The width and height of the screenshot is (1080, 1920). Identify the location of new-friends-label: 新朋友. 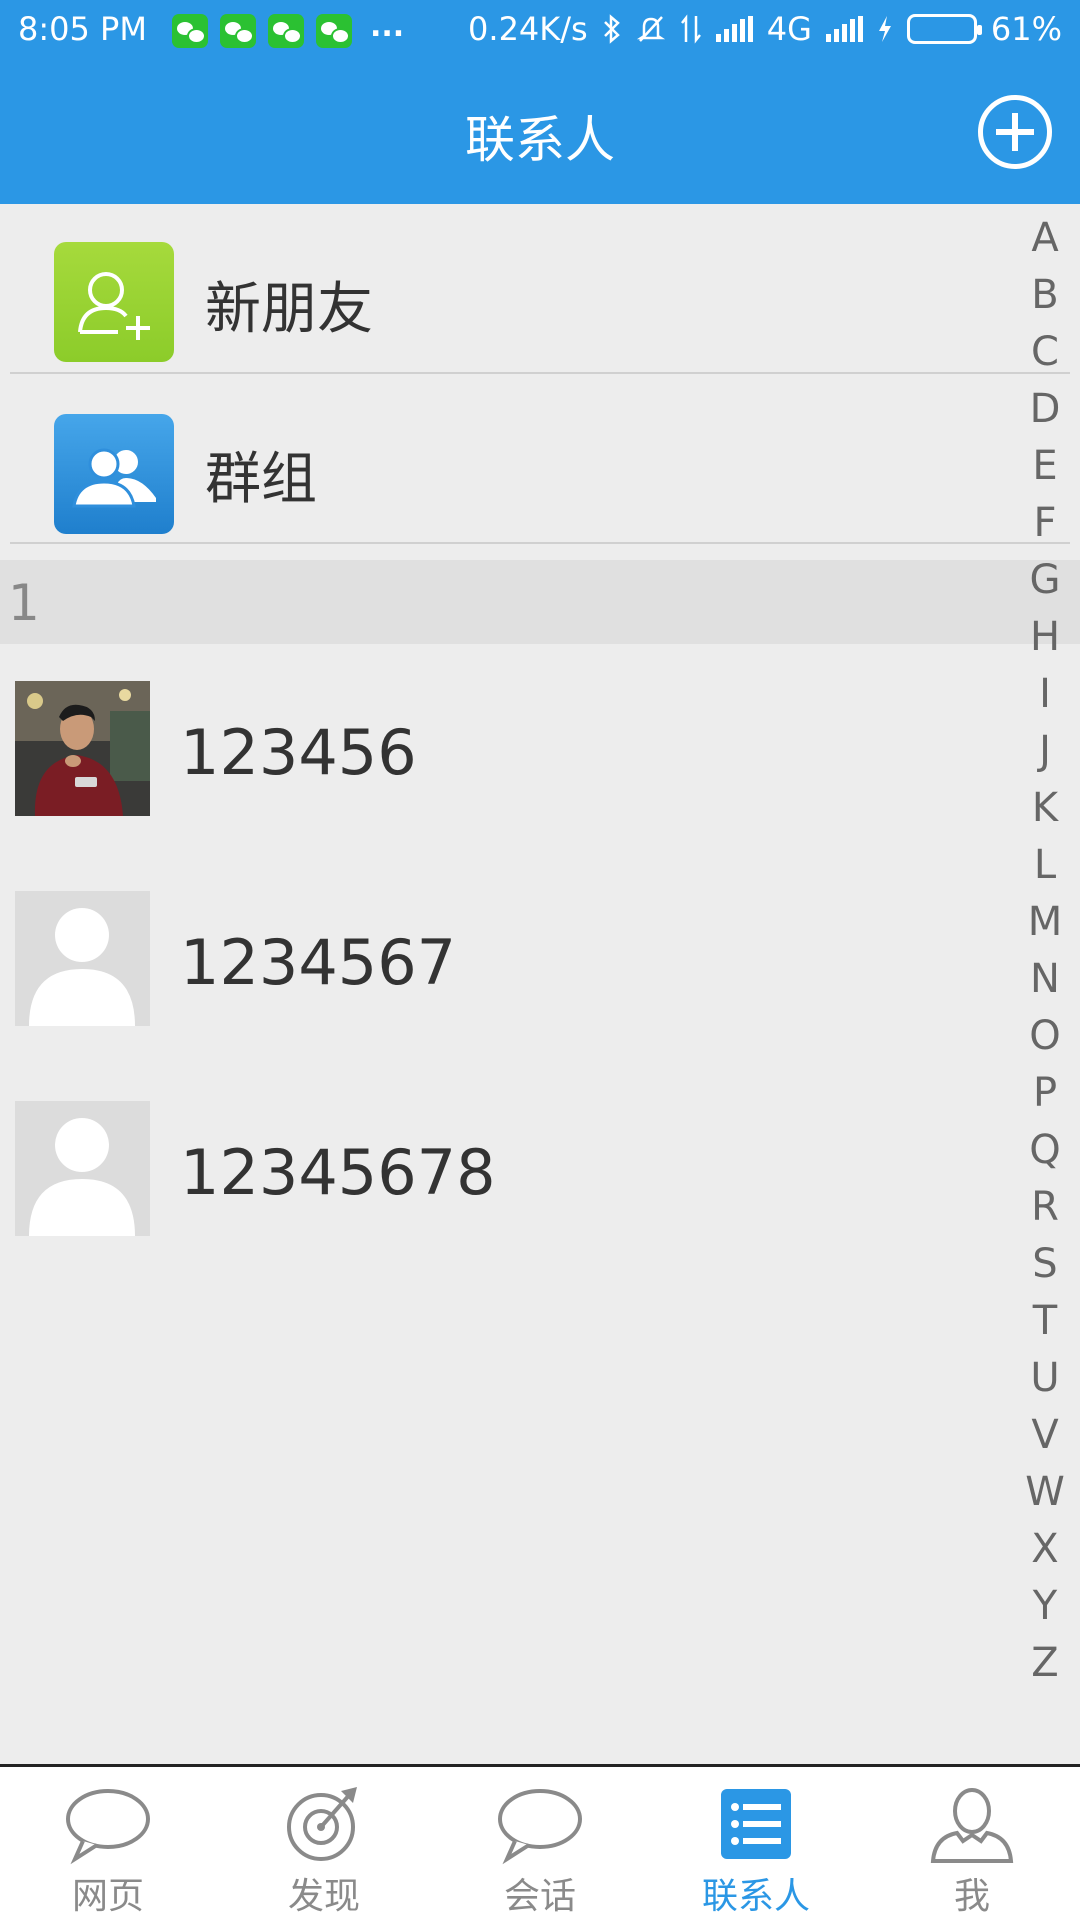
(289, 309).